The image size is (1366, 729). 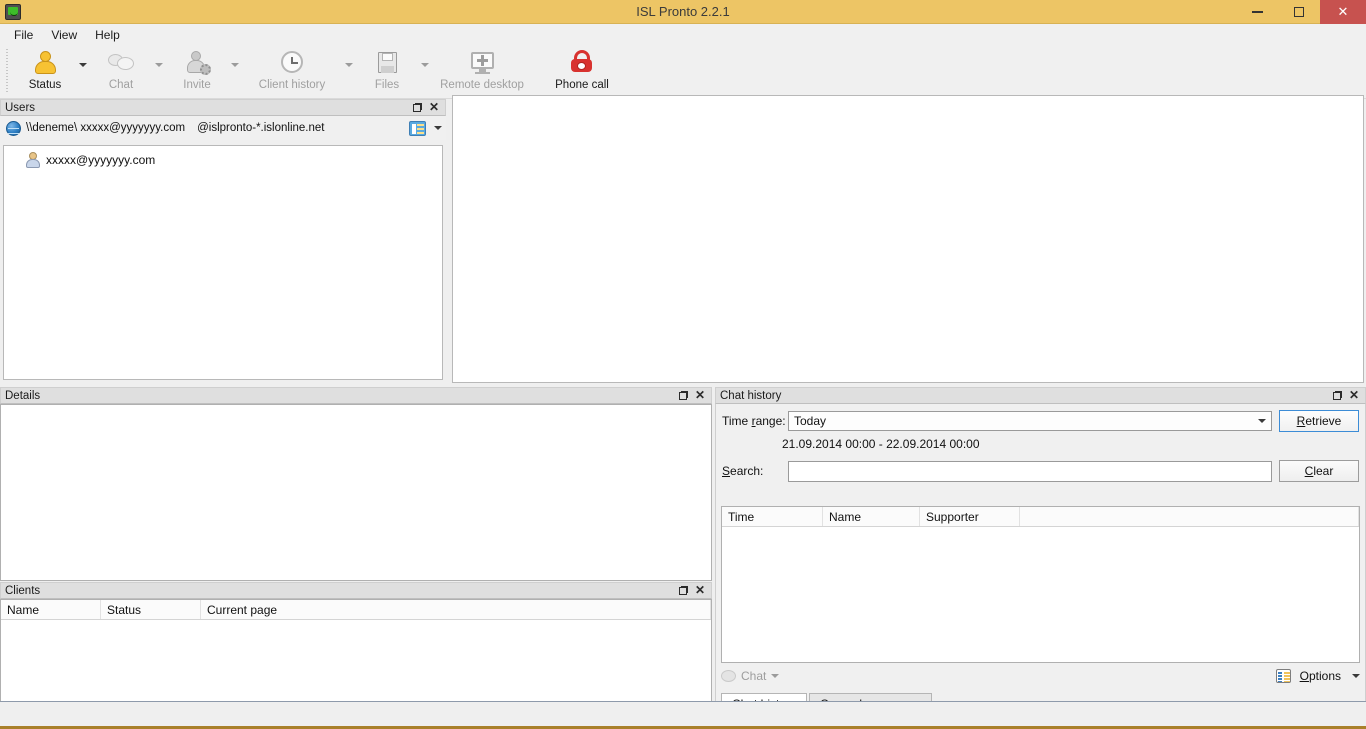 I want to click on toolbar-label-files: Files, so click(x=387, y=85).